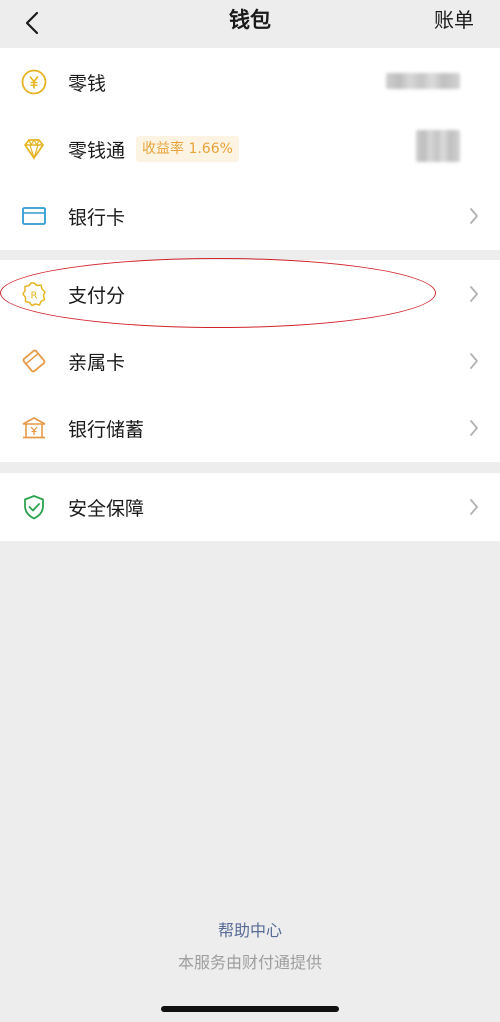 The height and width of the screenshot is (1022, 500). I want to click on payscore-badge-icon: R, so click(34, 294).